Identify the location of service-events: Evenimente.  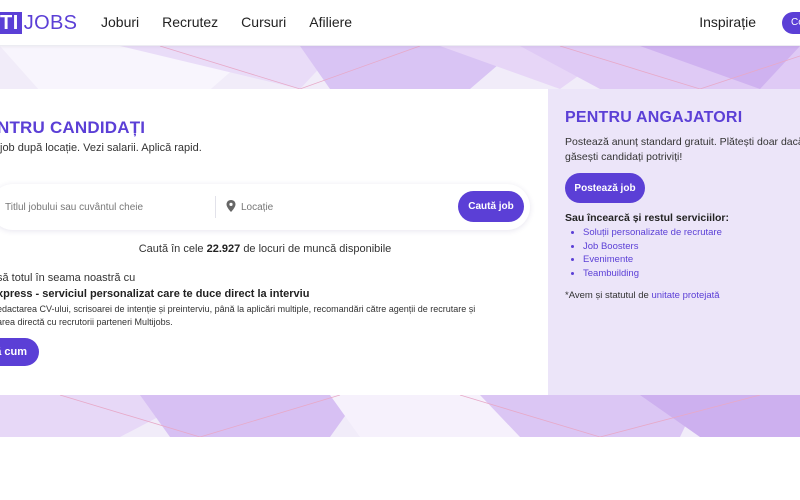
(652, 260).